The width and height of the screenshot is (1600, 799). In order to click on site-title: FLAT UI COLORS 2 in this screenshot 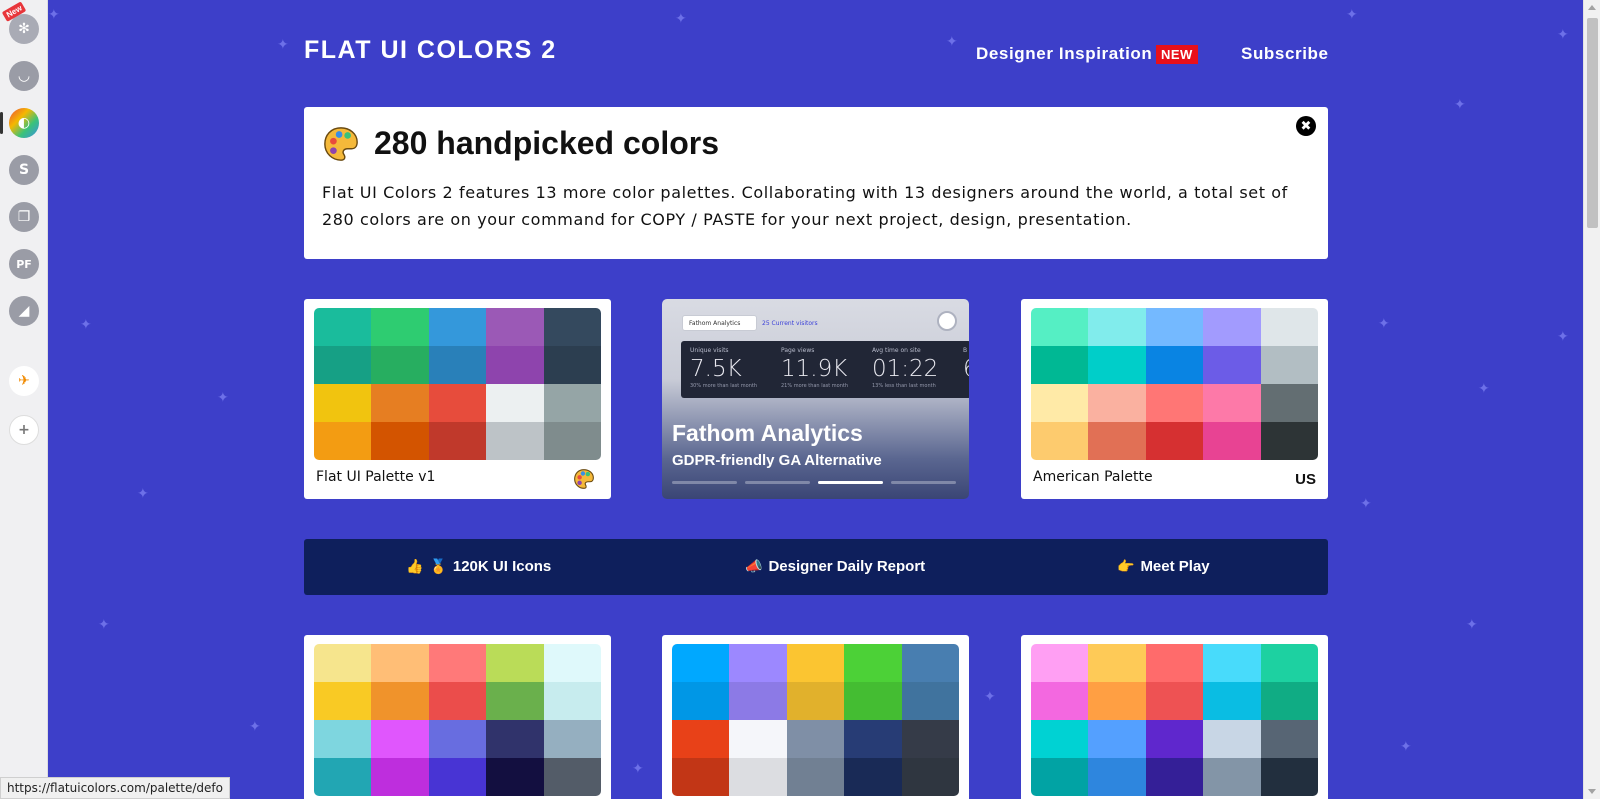, I will do `click(430, 50)`.